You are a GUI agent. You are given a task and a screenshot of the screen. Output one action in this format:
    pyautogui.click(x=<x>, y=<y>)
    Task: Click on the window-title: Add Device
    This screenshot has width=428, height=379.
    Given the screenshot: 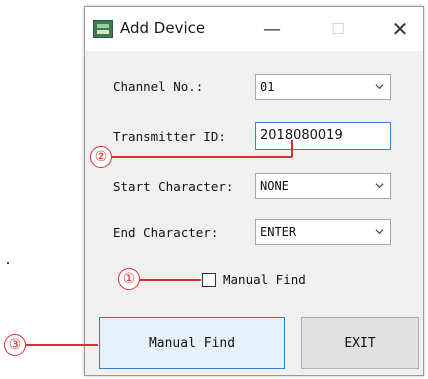 What is the action you would take?
    pyautogui.click(x=163, y=28)
    